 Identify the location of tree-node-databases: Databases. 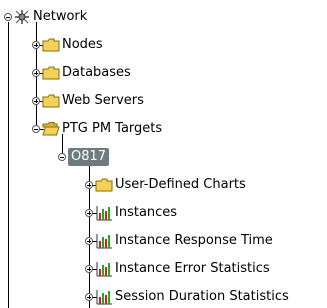
(86, 73).